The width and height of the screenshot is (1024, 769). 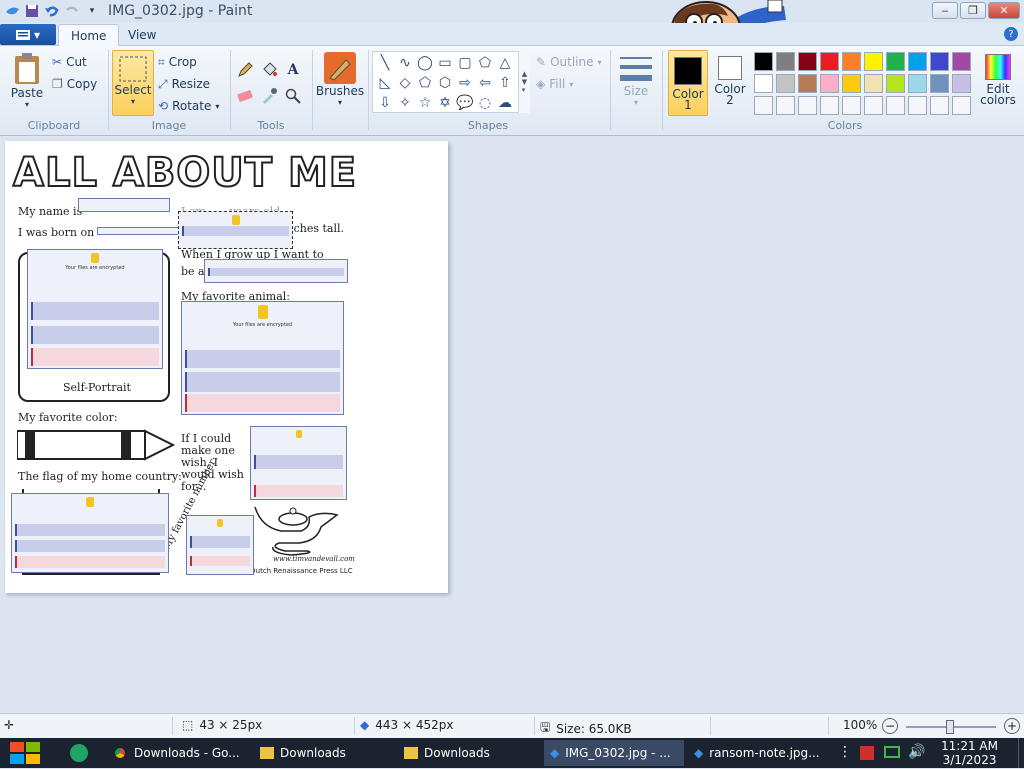 I want to click on edit-colors-button: Edit colors, so click(x=998, y=80).